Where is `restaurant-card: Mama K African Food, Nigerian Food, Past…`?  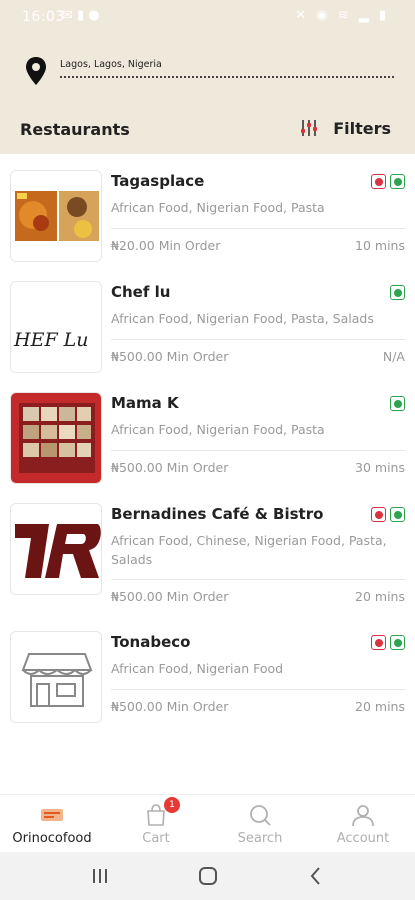
restaurant-card: Mama K African Food, Nigerian Food, Past… is located at coordinates (207, 440).